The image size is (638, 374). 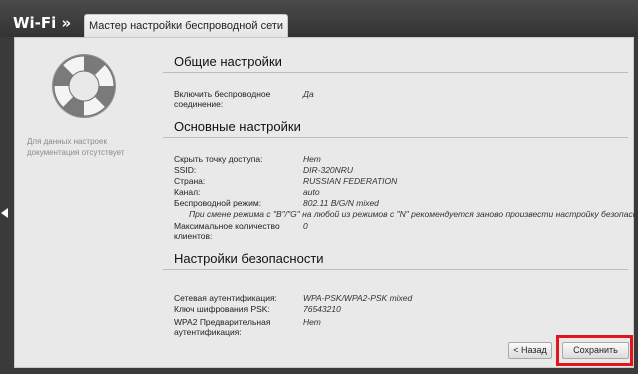 I want to click on psk-label: Ключ шифрования PSK:, so click(x=222, y=309).